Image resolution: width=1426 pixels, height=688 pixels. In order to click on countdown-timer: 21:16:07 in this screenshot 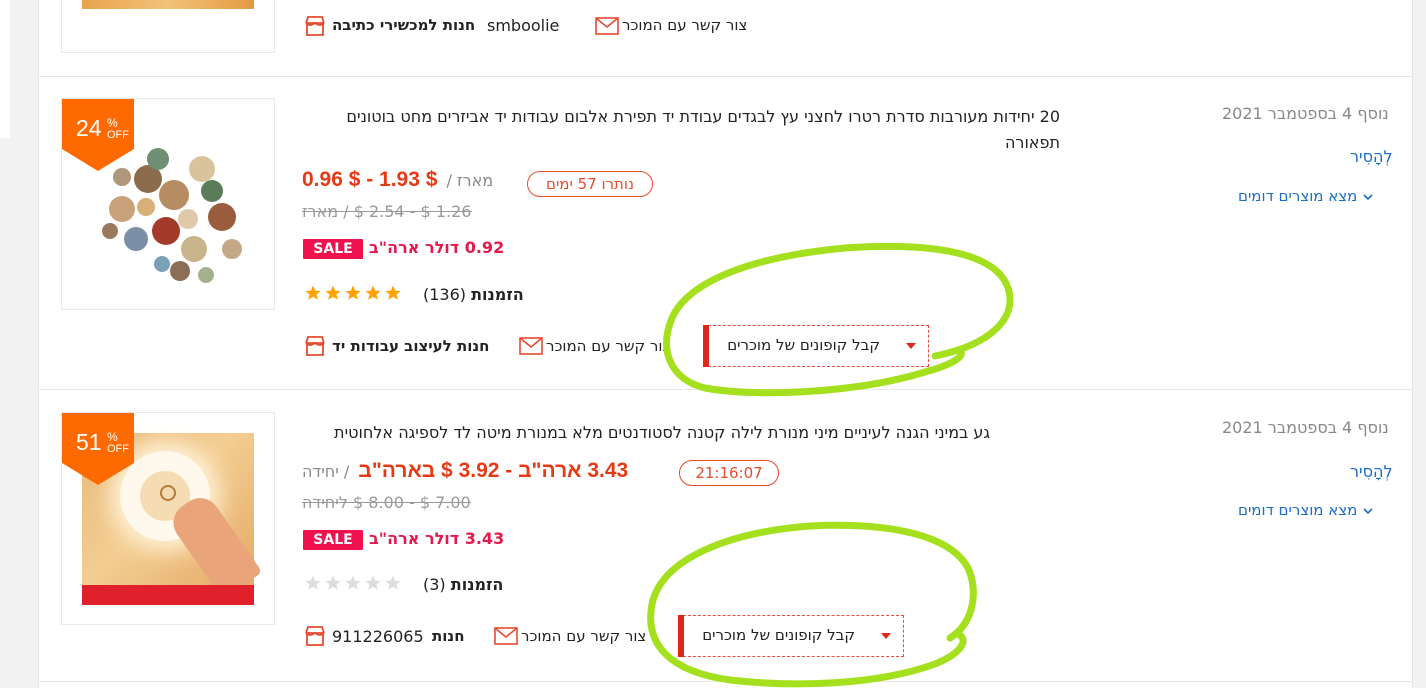, I will do `click(729, 473)`.